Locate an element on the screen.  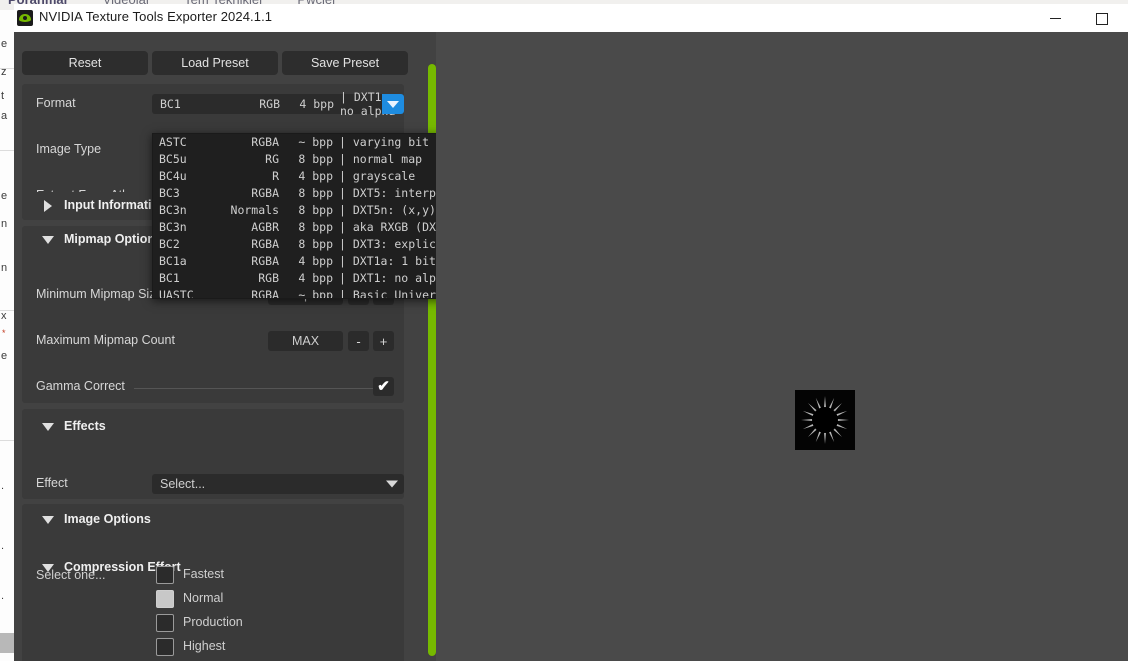
image-options-title: Image Options is located at coordinates (107, 519).